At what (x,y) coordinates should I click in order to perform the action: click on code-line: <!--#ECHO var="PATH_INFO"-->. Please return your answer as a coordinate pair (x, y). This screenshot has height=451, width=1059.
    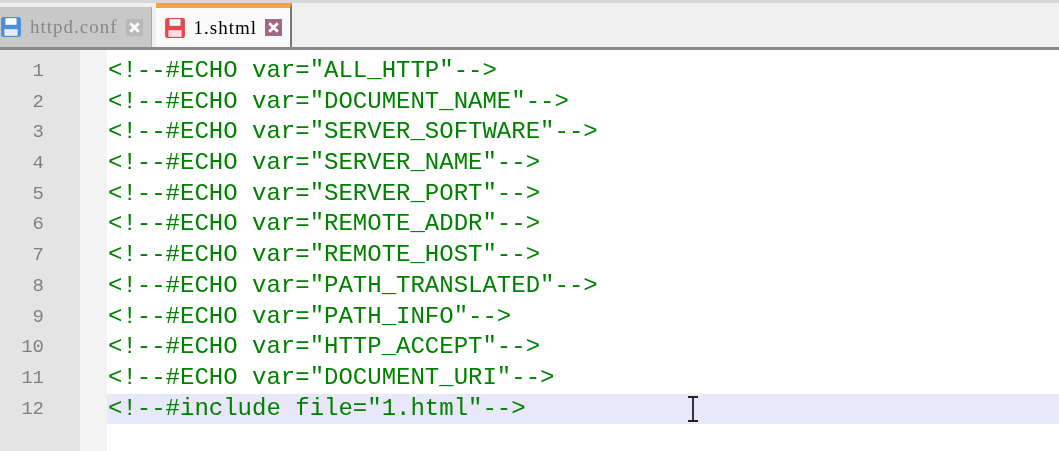
    Looking at the image, I should click on (310, 316).